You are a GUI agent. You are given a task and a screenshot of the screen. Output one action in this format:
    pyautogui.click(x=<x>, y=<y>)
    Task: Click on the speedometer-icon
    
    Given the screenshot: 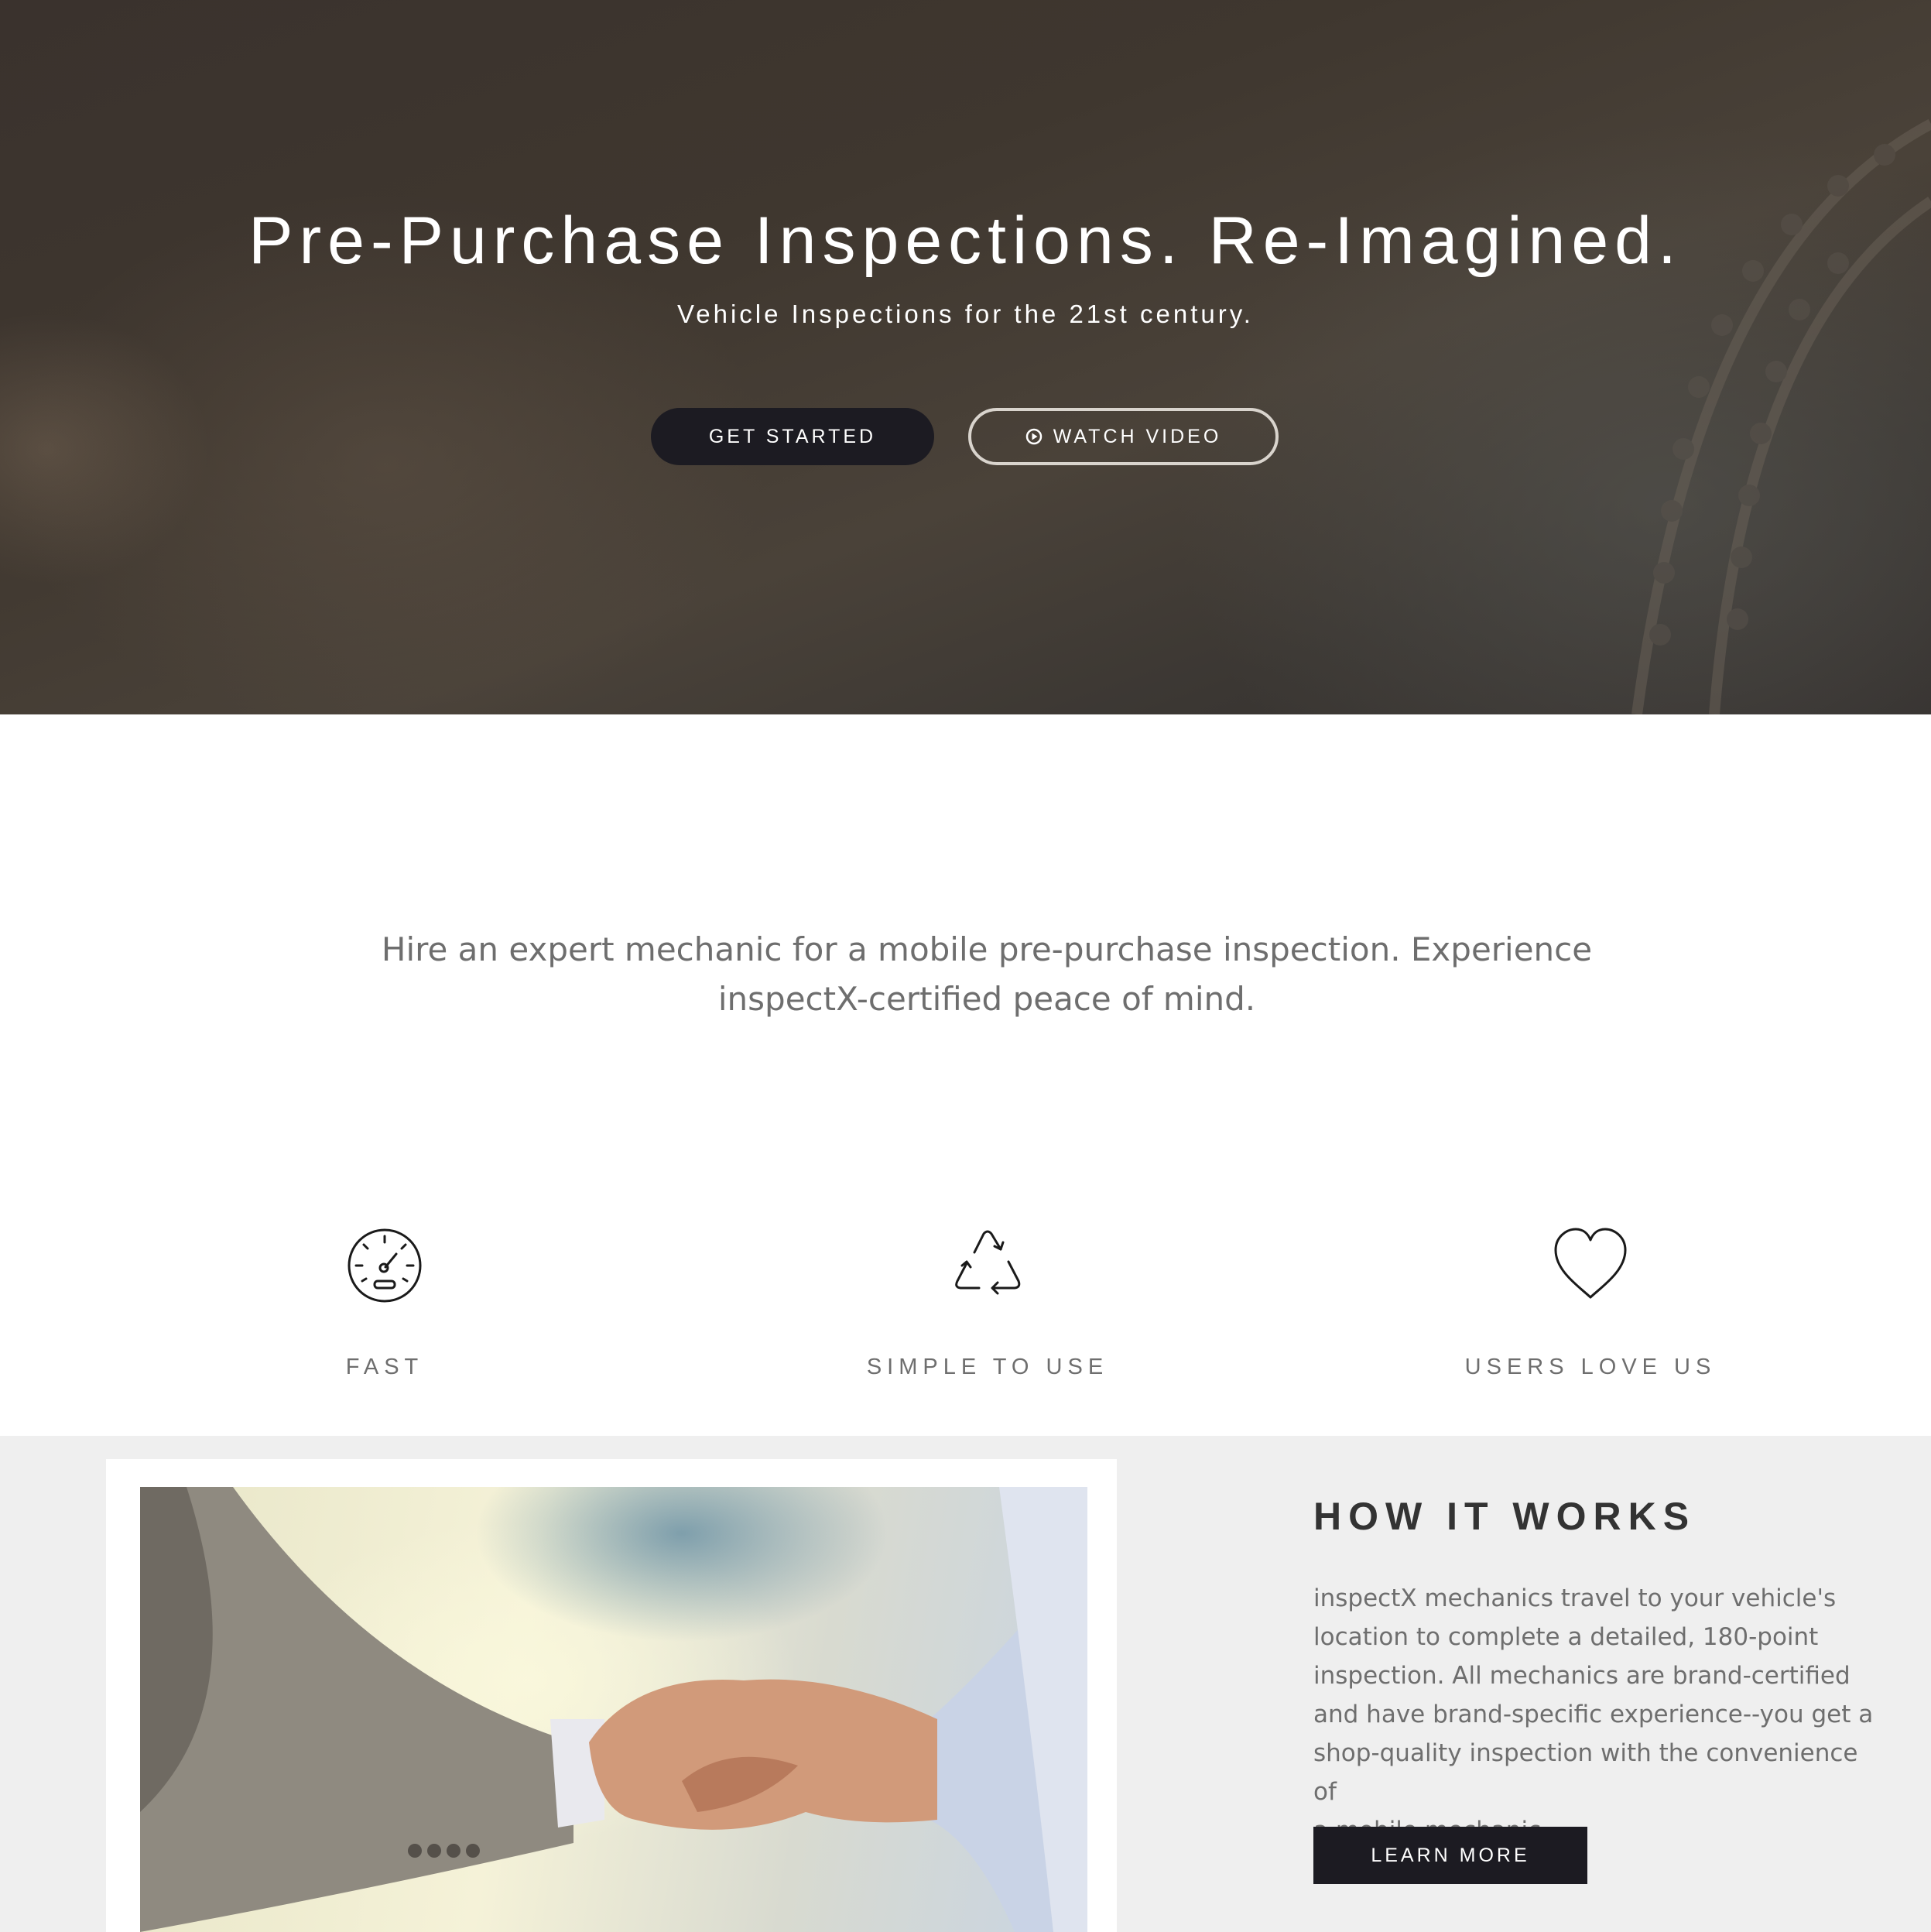 What is the action you would take?
    pyautogui.click(x=385, y=1265)
    